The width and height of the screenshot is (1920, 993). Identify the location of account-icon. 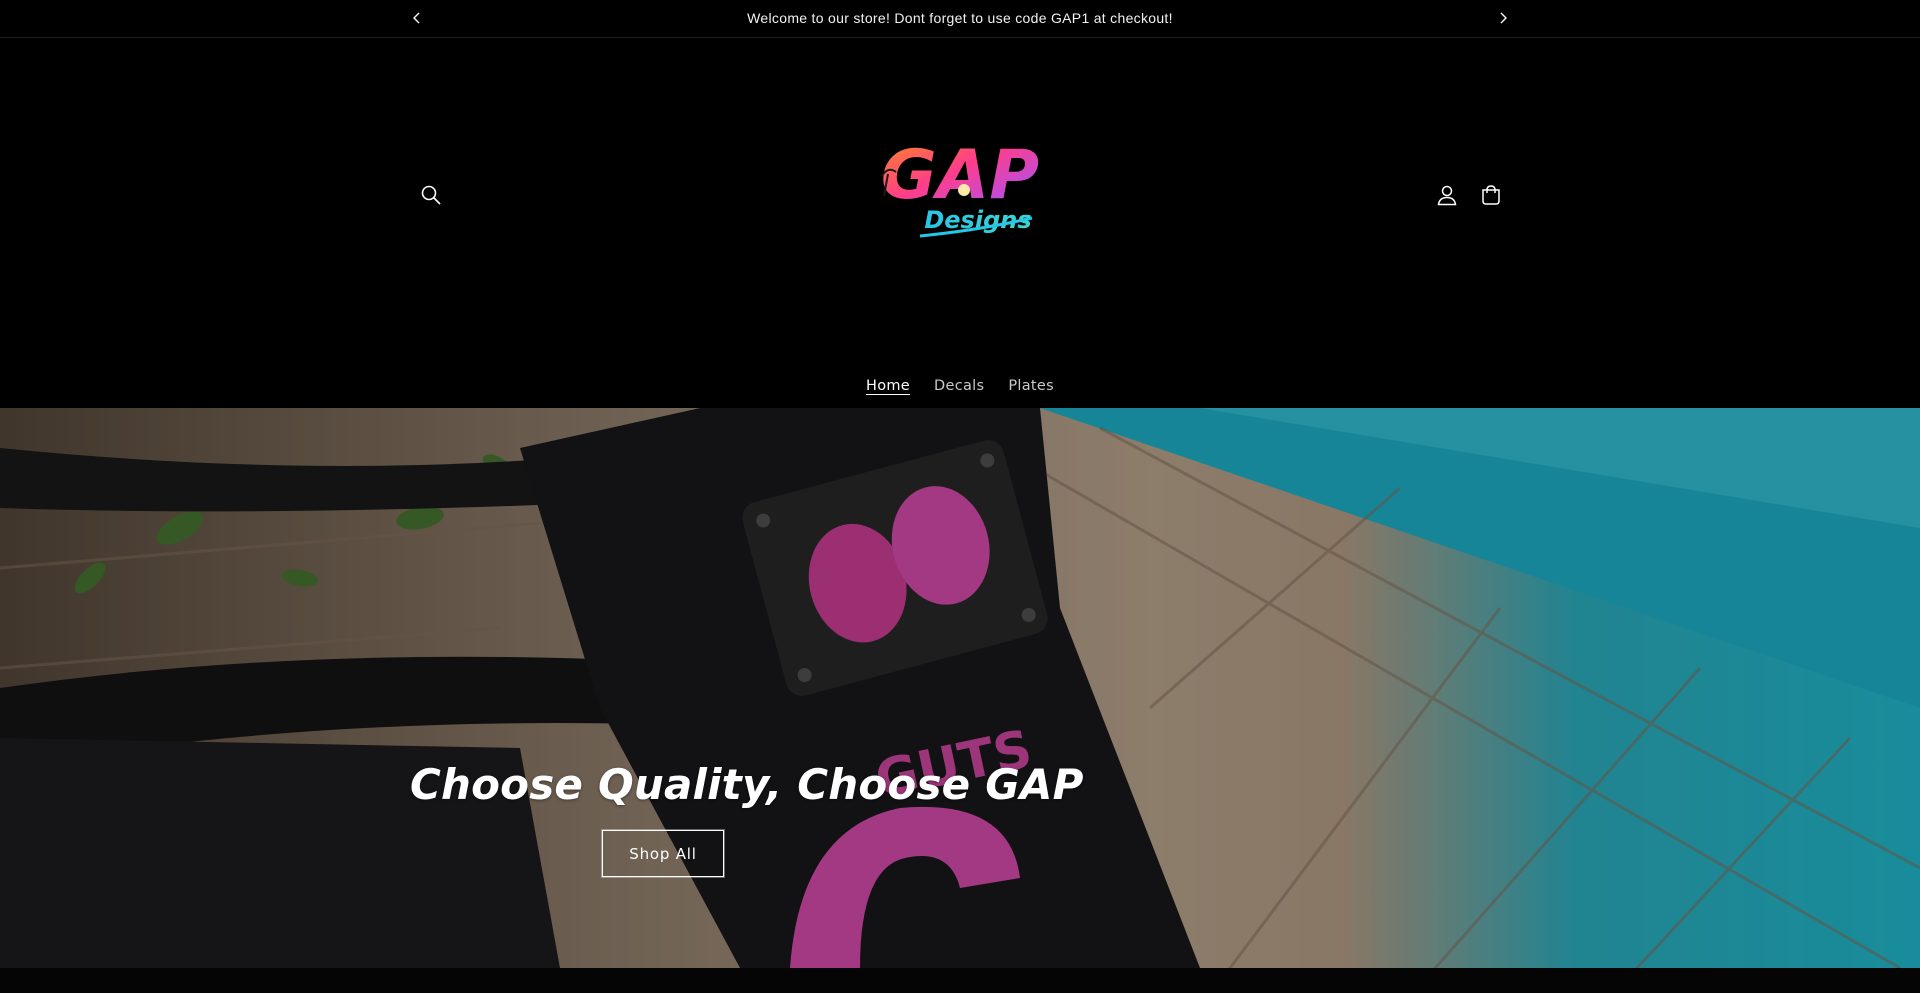
(1447, 195).